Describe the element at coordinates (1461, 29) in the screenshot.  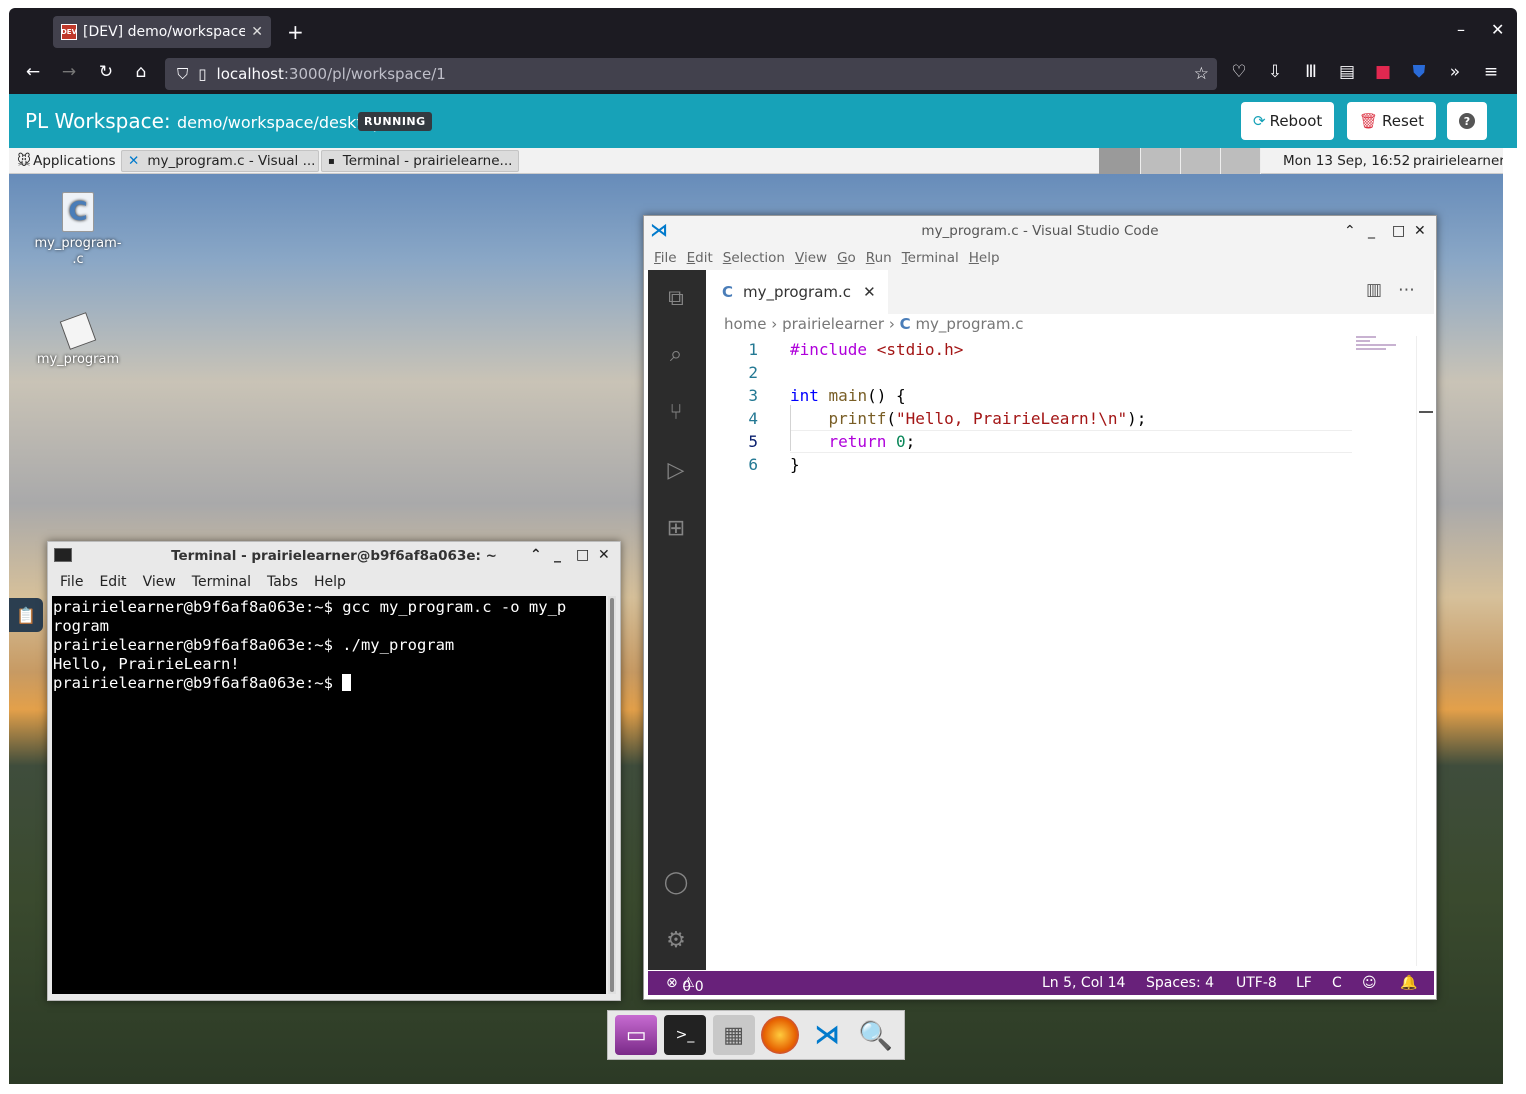
I see `minimize-window-icon: –` at that location.